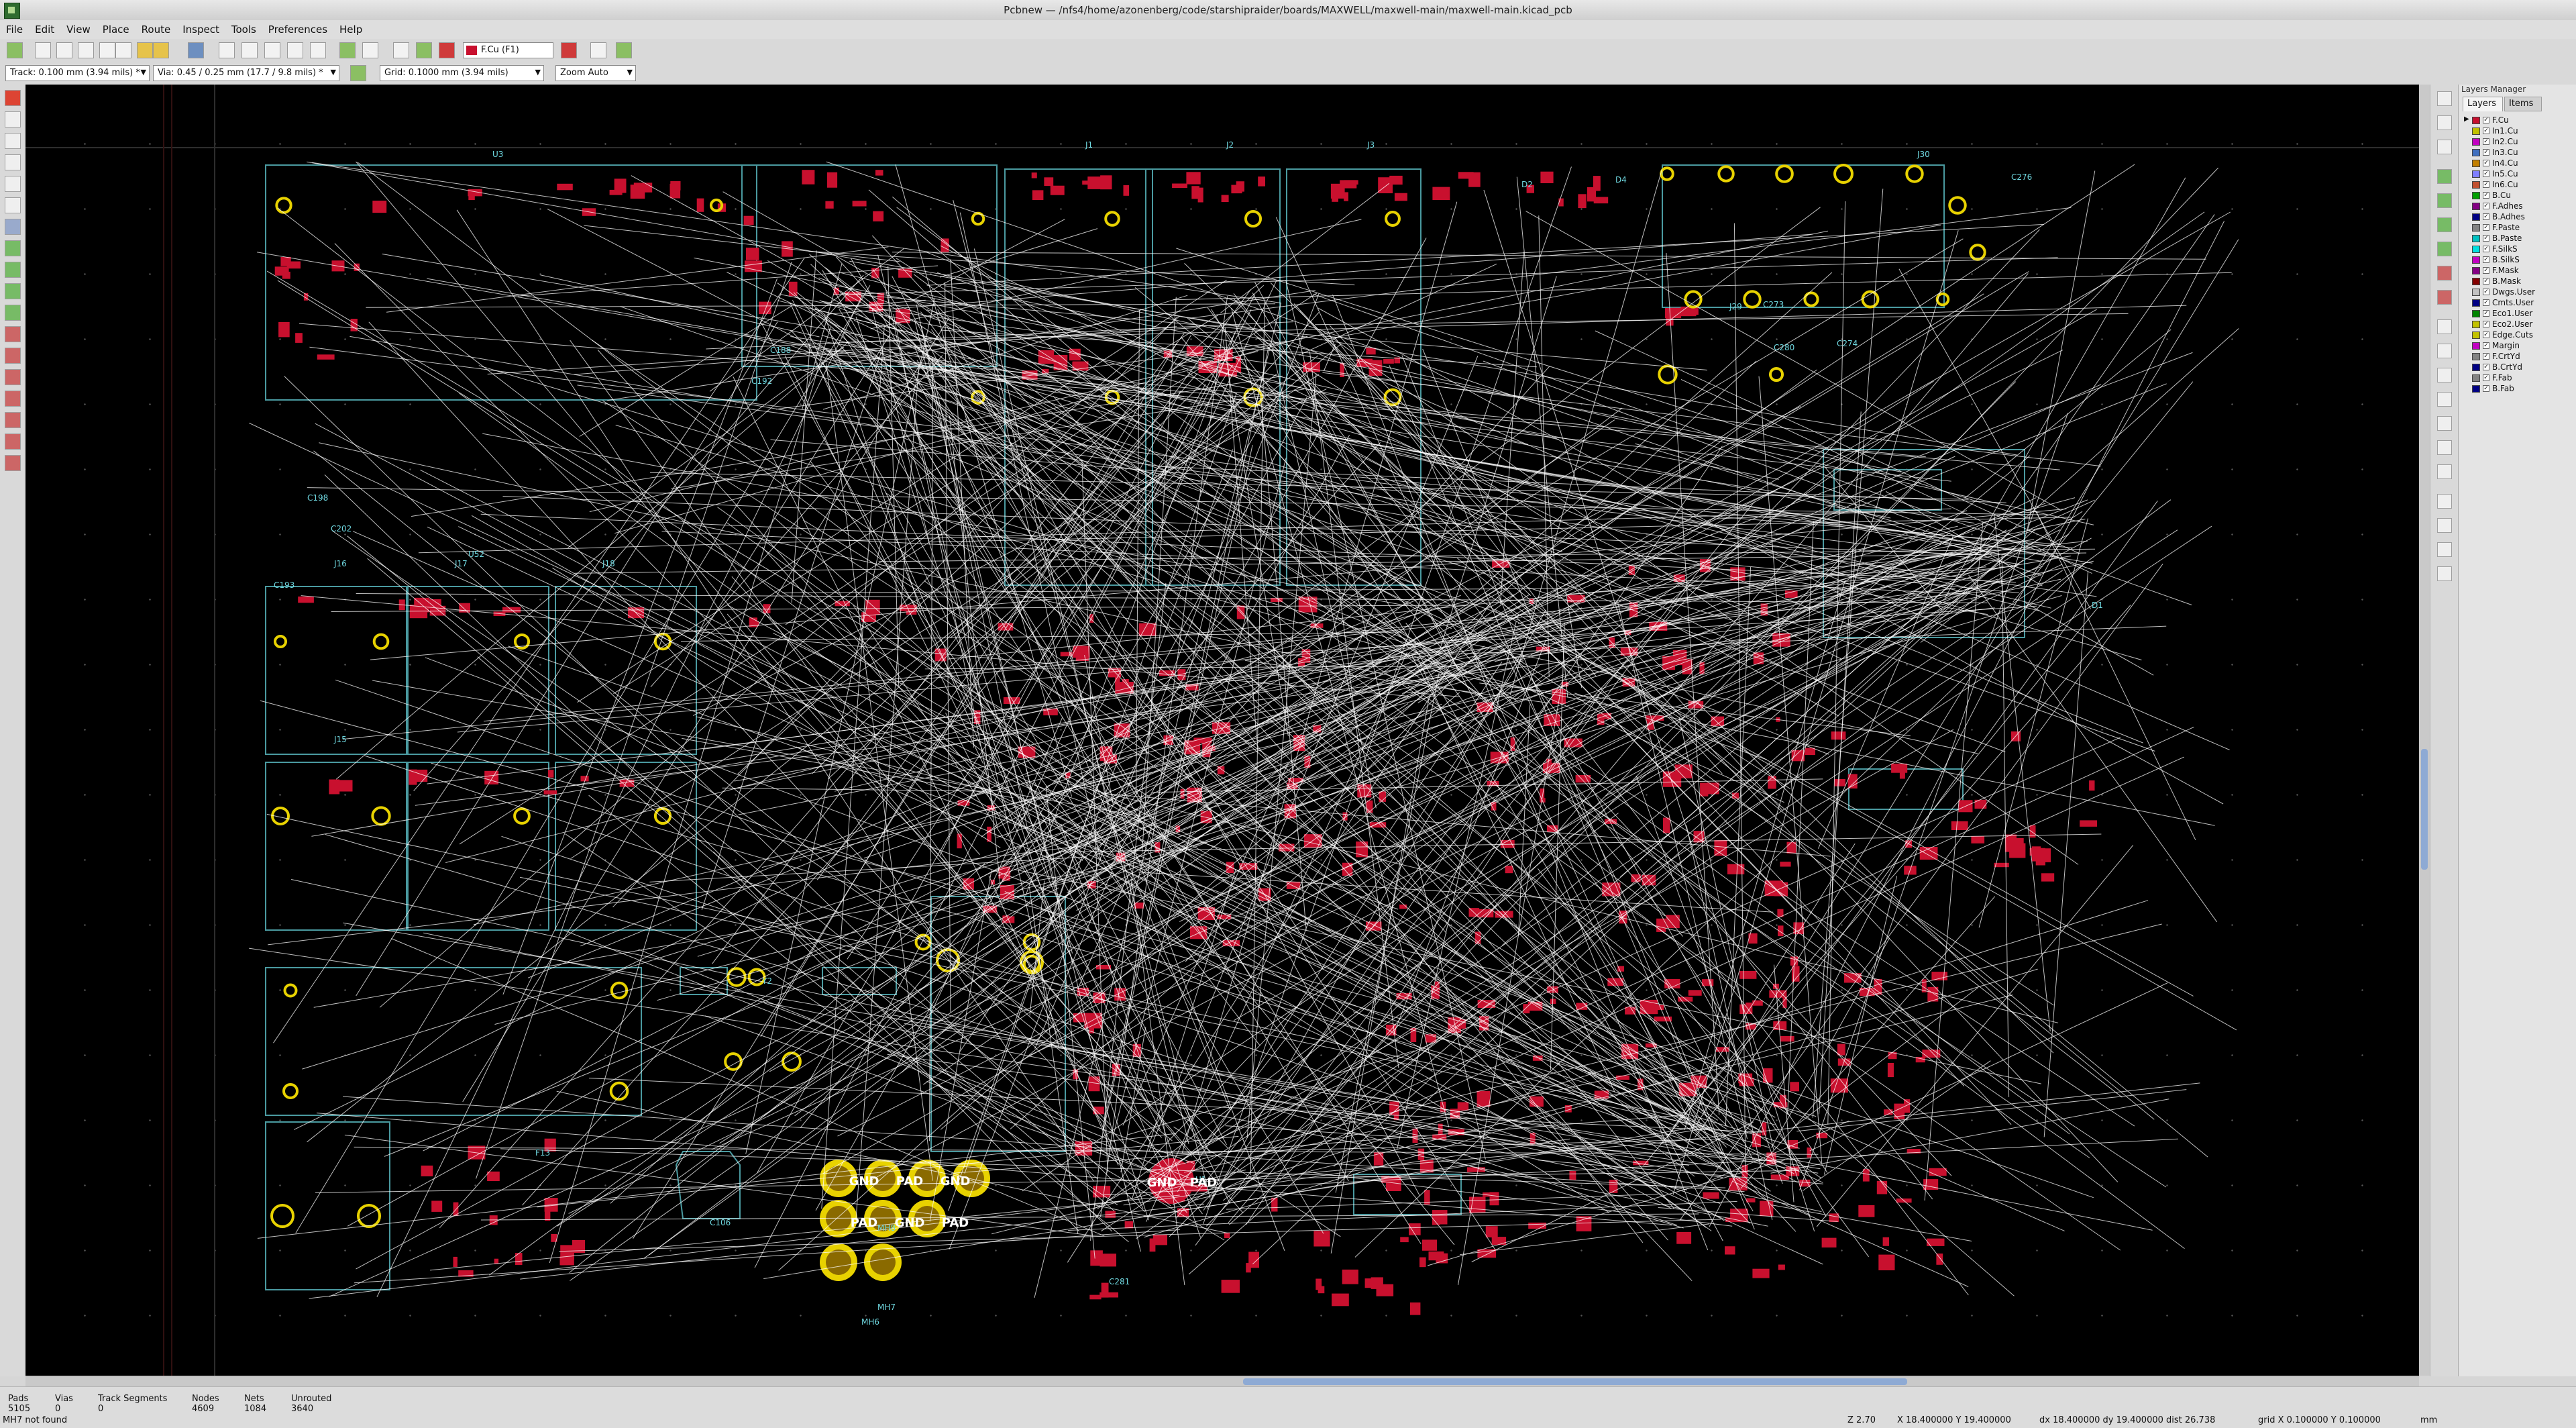 This screenshot has height=1428, width=2576. I want to click on zoom-out-icon, so click(272, 50).